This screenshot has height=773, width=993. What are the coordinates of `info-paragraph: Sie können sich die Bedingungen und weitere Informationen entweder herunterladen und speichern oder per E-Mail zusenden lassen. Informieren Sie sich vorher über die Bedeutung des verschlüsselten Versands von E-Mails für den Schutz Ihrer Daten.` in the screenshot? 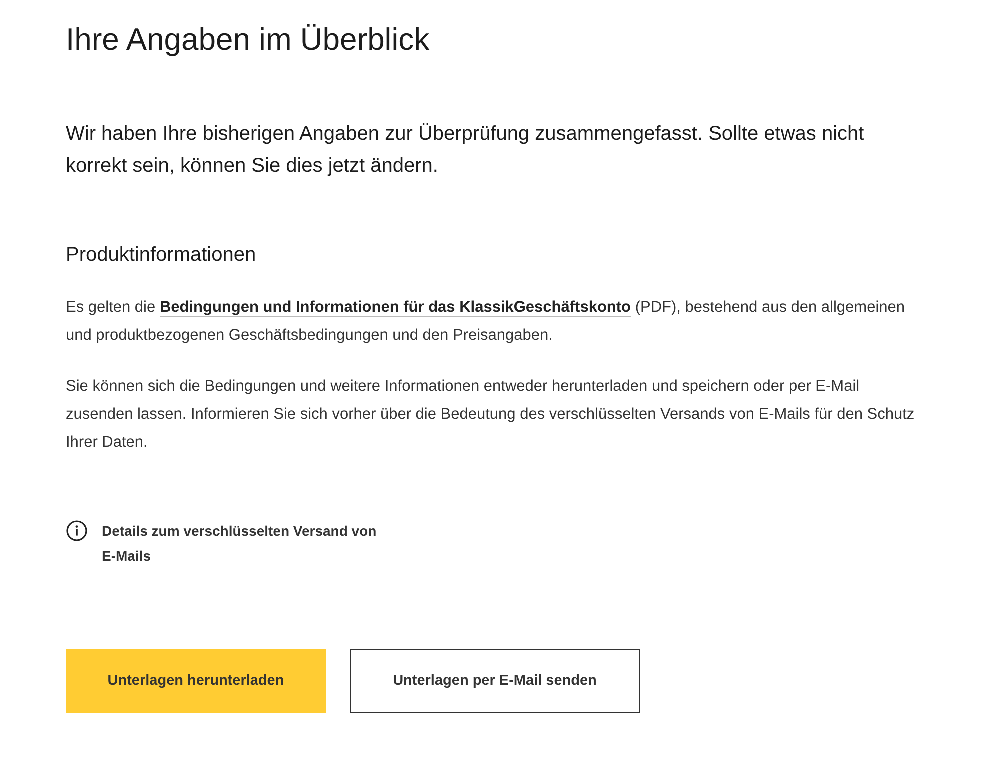 It's located at (491, 415).